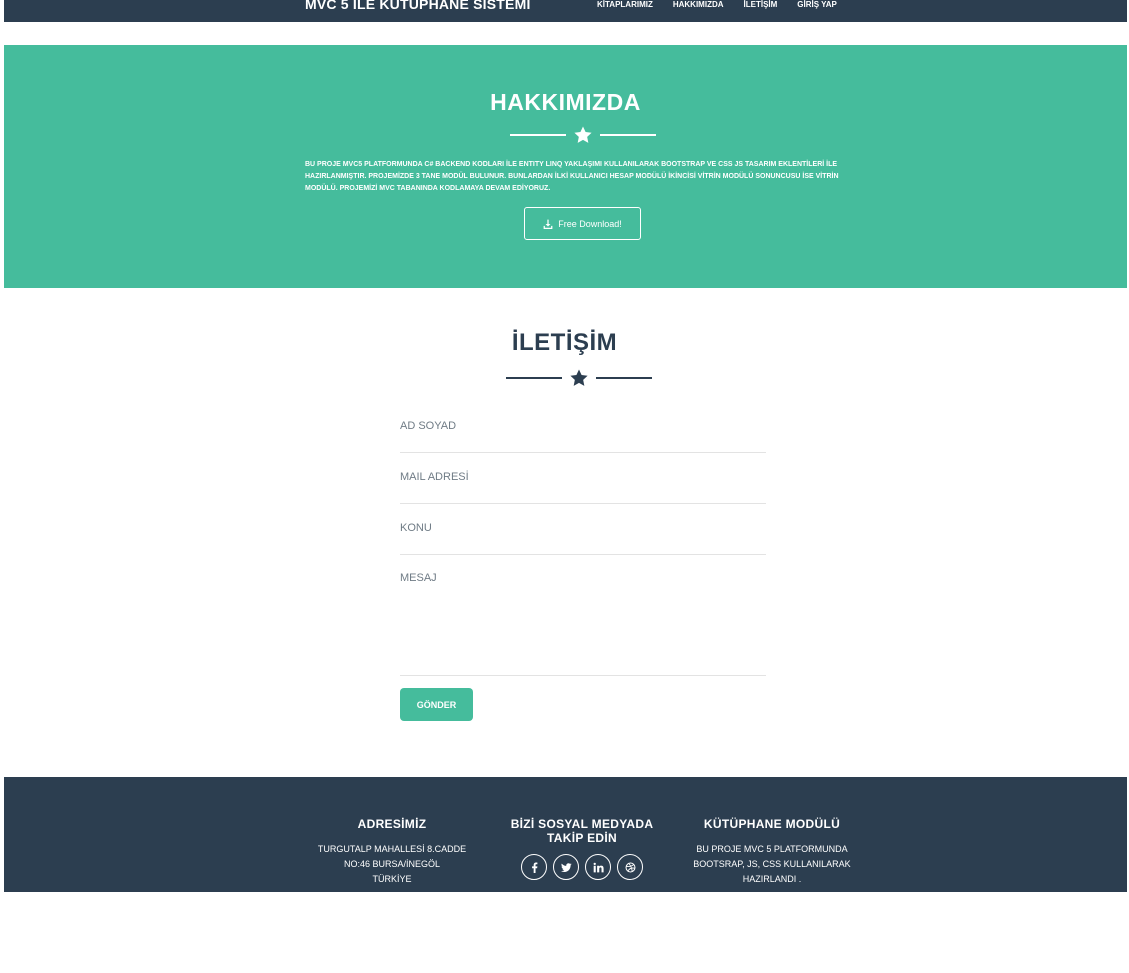 This screenshot has height=973, width=1129. I want to click on facebook-link, so click(534, 867).